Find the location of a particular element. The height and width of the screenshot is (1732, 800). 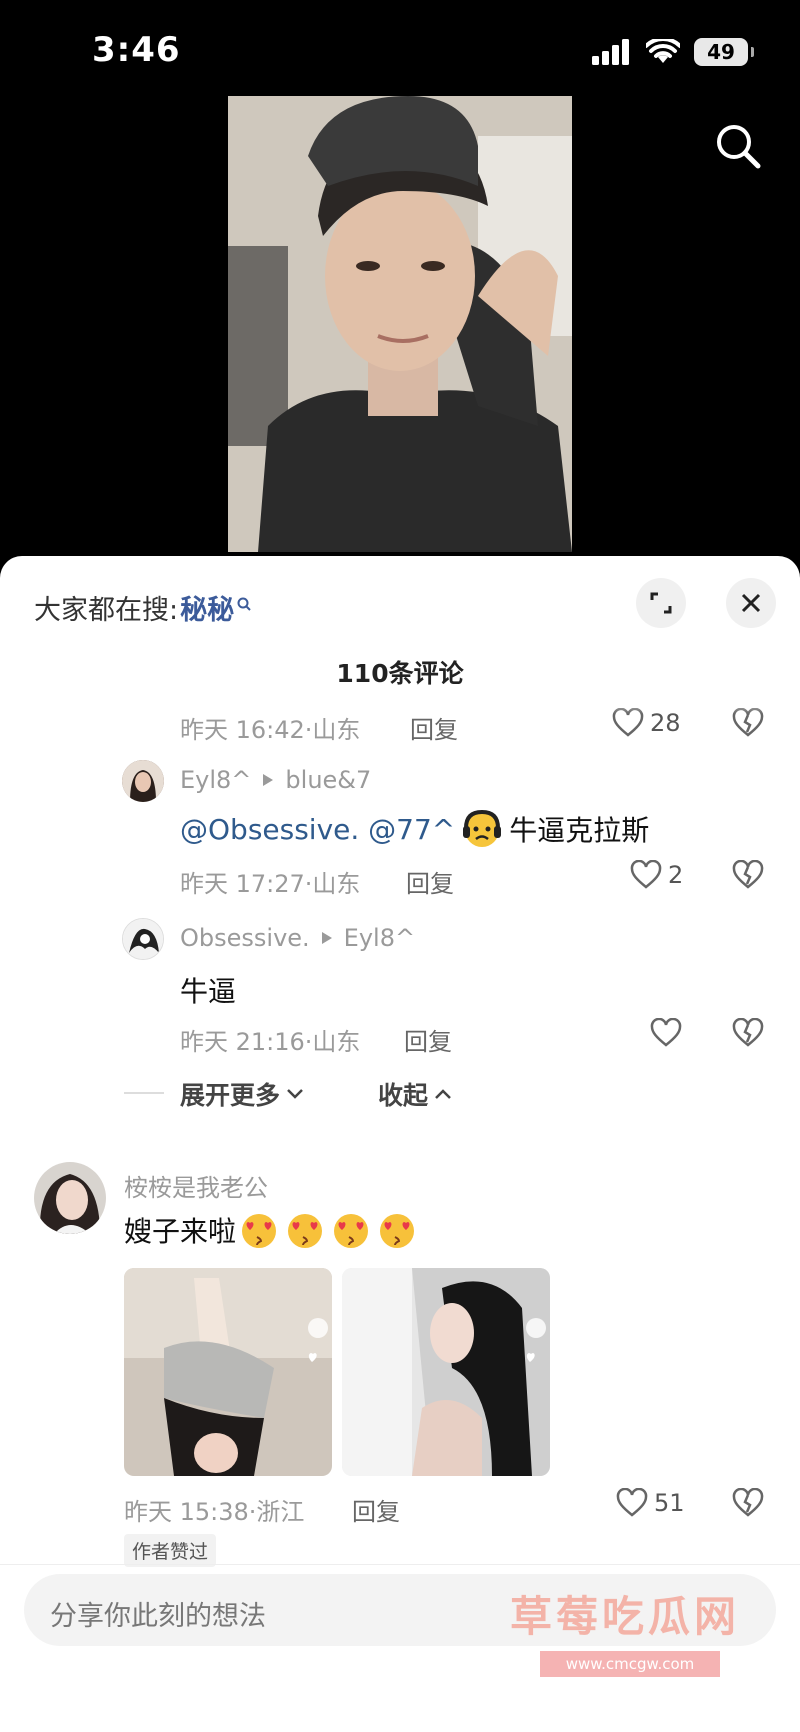

reply-user-line: Obsessive. Eyl8^ is located at coordinates (297, 938).